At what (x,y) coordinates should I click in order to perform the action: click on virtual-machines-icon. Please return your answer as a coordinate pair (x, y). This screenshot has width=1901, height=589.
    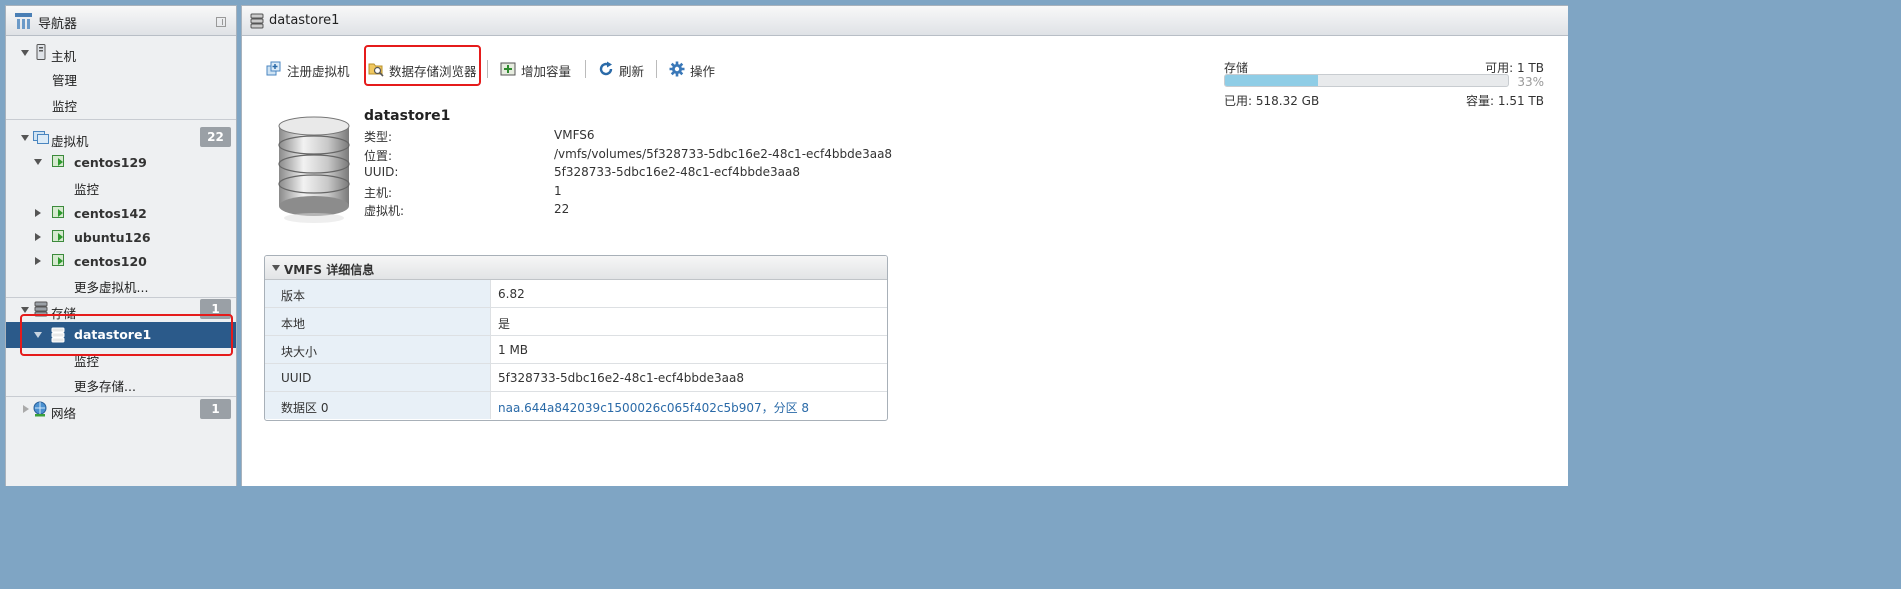
    Looking at the image, I should click on (41, 137).